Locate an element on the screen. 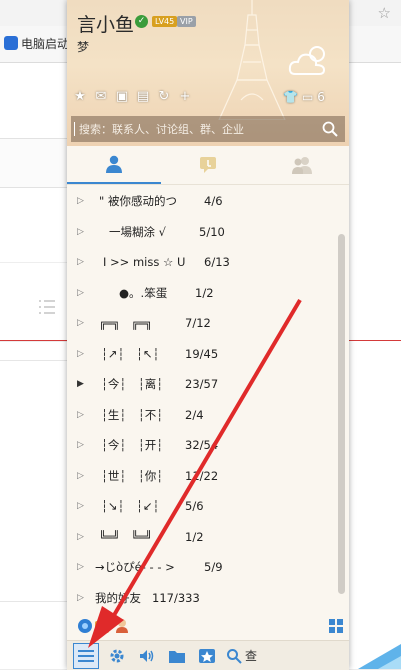  gear-icon is located at coordinates (117, 655).